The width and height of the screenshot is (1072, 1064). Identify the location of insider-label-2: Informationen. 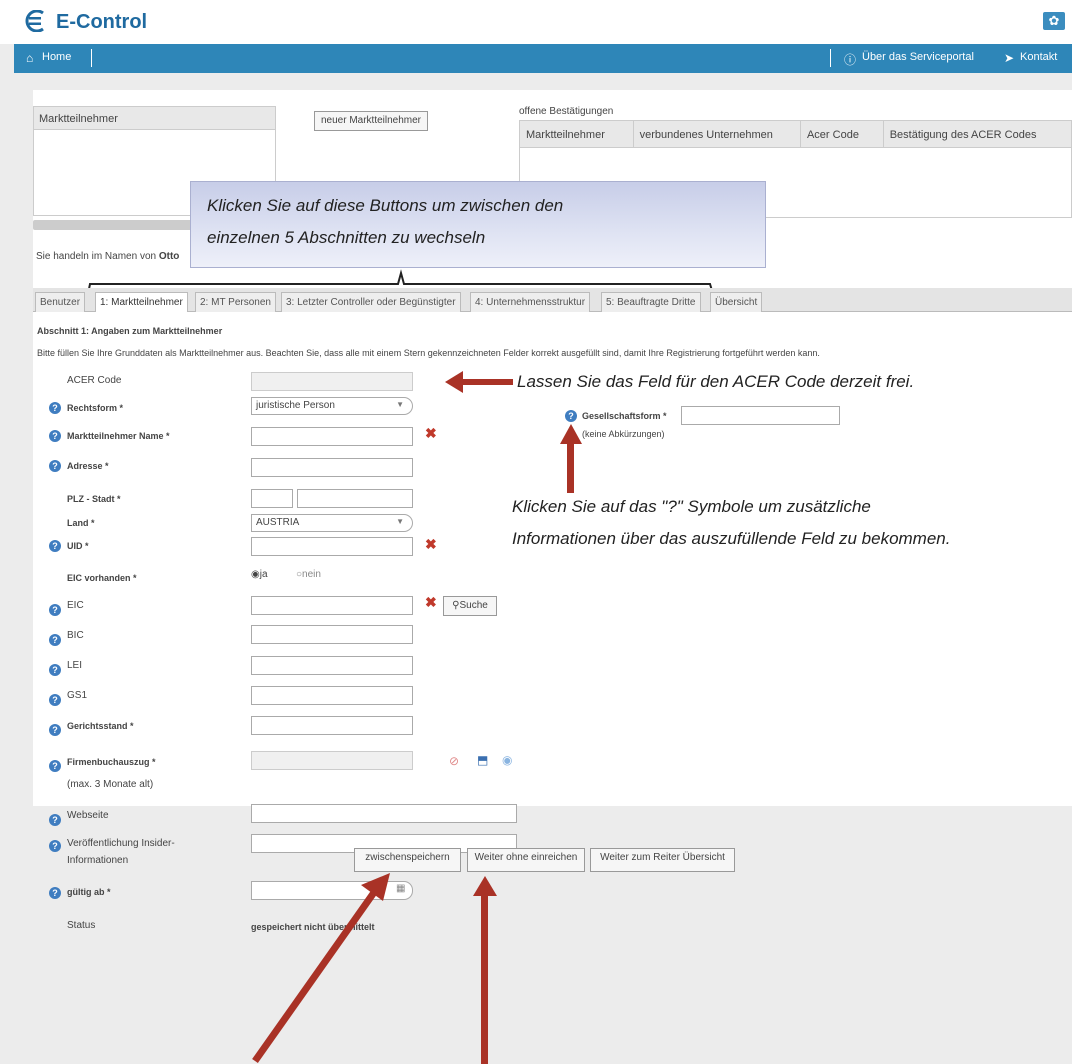
(98, 860).